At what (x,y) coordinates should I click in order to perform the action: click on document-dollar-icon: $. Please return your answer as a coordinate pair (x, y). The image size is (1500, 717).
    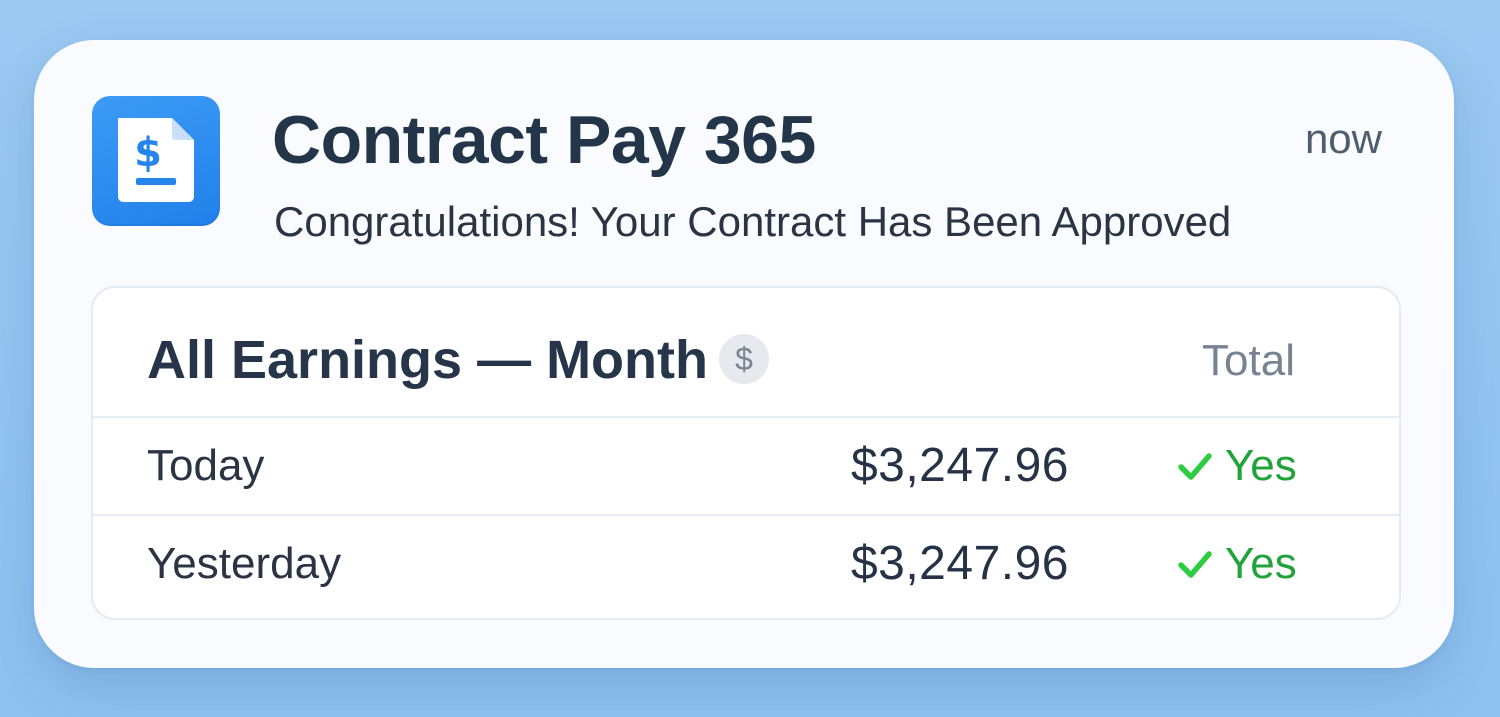
    Looking at the image, I should click on (156, 161).